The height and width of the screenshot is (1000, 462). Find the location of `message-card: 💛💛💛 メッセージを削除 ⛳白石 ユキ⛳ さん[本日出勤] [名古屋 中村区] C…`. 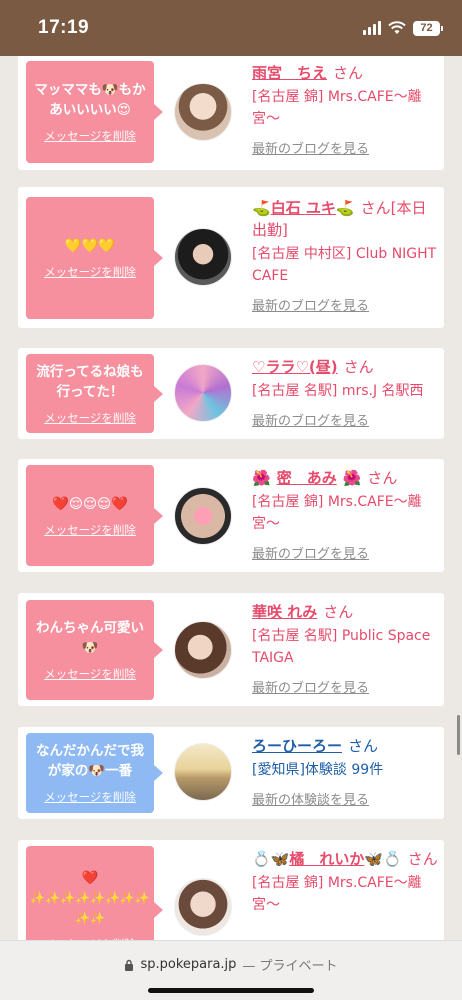

message-card: 💛💛💛 メッセージを削除 ⛳白石 ユキ⛳ さん[本日出勤] [名古屋 中村区] C… is located at coordinates (231, 257).